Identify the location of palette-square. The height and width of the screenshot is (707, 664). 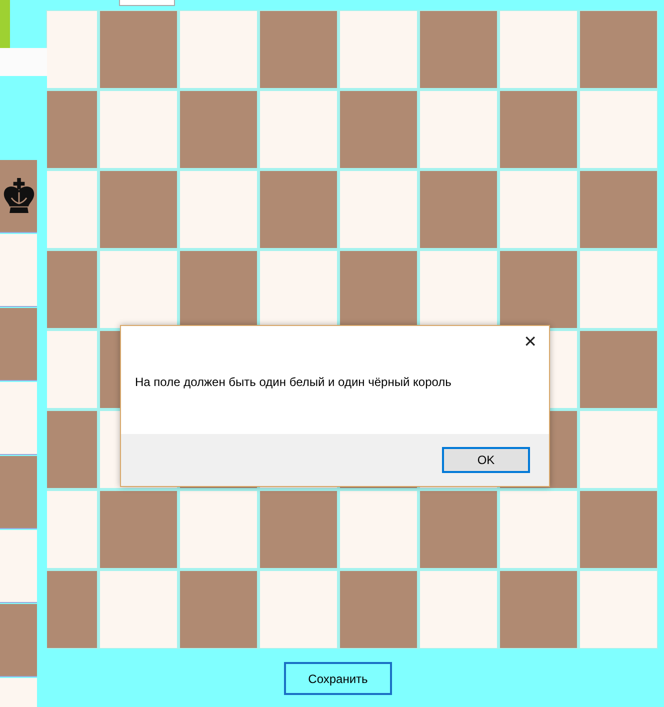
(18, 196).